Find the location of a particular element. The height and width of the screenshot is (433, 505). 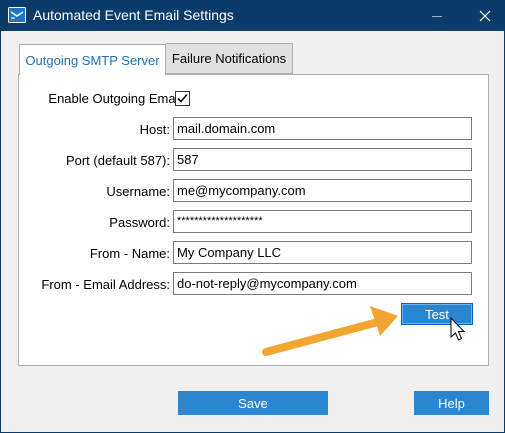

window-title: Automated Event Email Settings is located at coordinates (133, 15).